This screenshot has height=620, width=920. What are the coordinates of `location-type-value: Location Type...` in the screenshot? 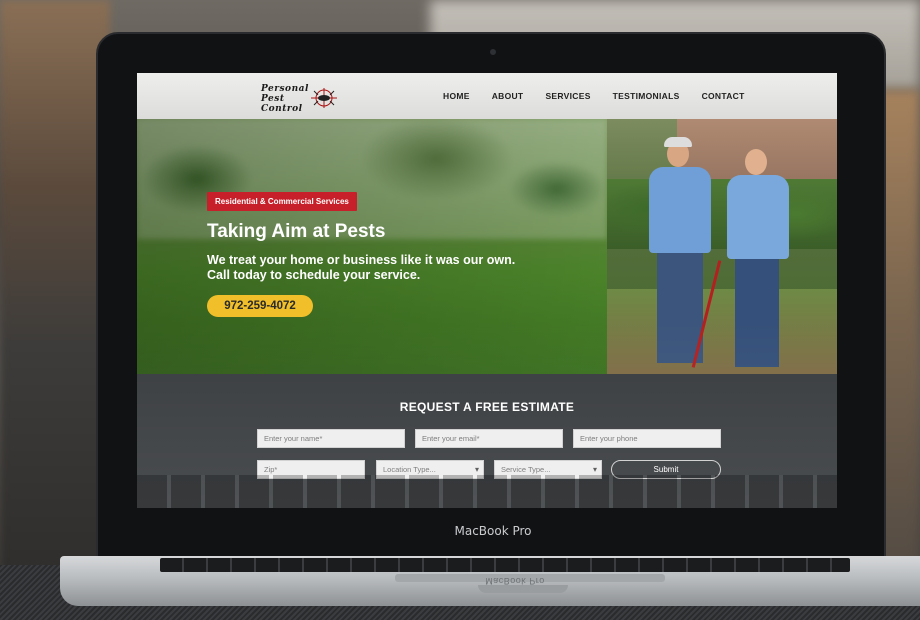 It's located at (409, 469).